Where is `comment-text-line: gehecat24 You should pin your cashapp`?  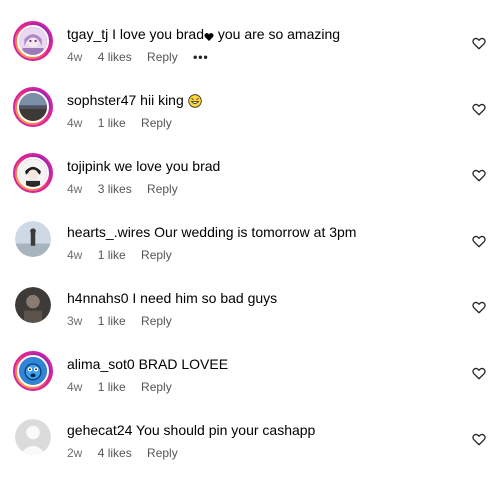 comment-text-line: gehecat24 You should pin your cashapp is located at coordinates (191, 430).